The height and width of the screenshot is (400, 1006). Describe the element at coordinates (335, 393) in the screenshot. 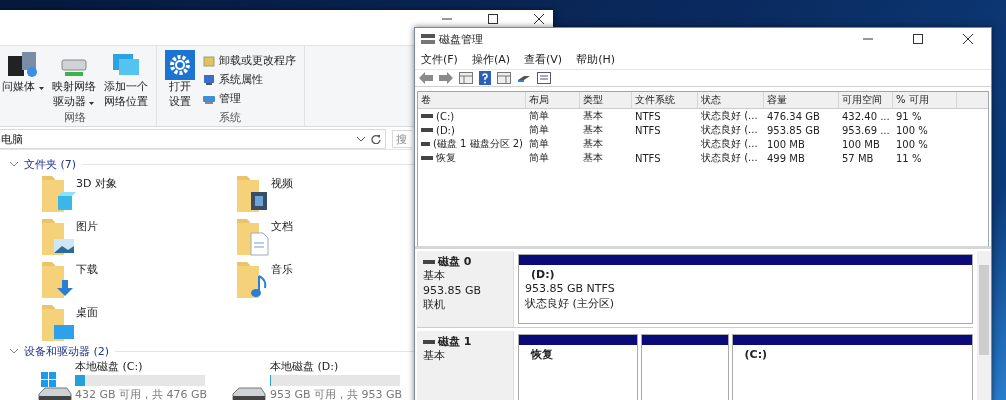

I see `drive-space-text: 953 GB 可用，共 953 GB` at that location.